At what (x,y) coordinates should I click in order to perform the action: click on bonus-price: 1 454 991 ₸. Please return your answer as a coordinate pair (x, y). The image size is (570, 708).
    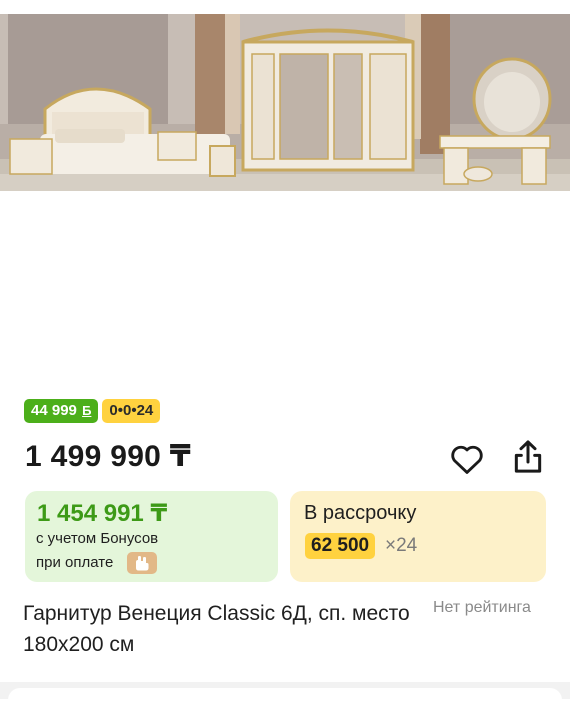
    Looking at the image, I should click on (102, 513).